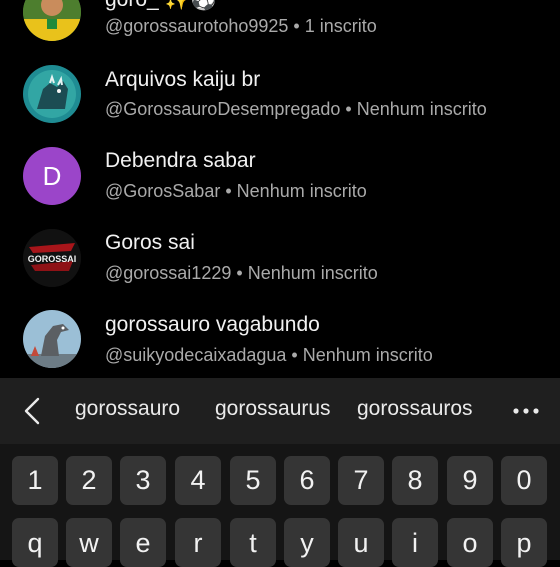 Image resolution: width=560 pixels, height=567 pixels. Describe the element at coordinates (33, 411) in the screenshot. I see `chevron-left-icon` at that location.